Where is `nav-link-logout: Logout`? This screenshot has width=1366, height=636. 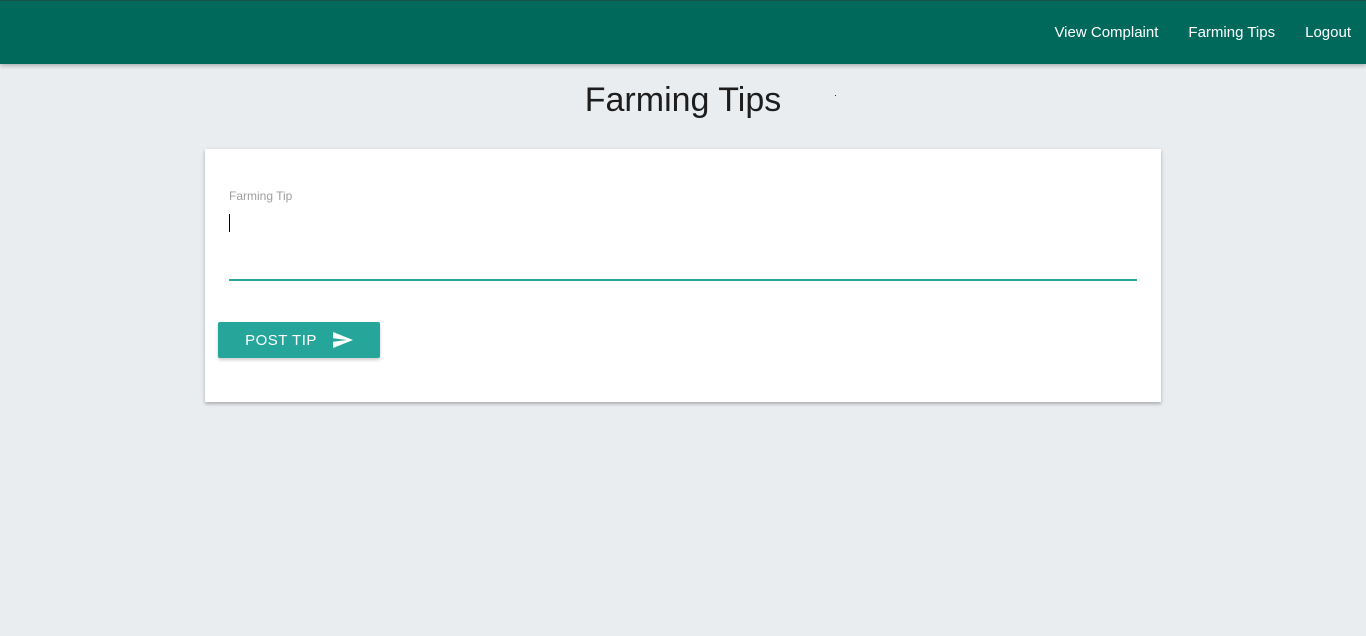
nav-link-logout: Logout is located at coordinates (1328, 33).